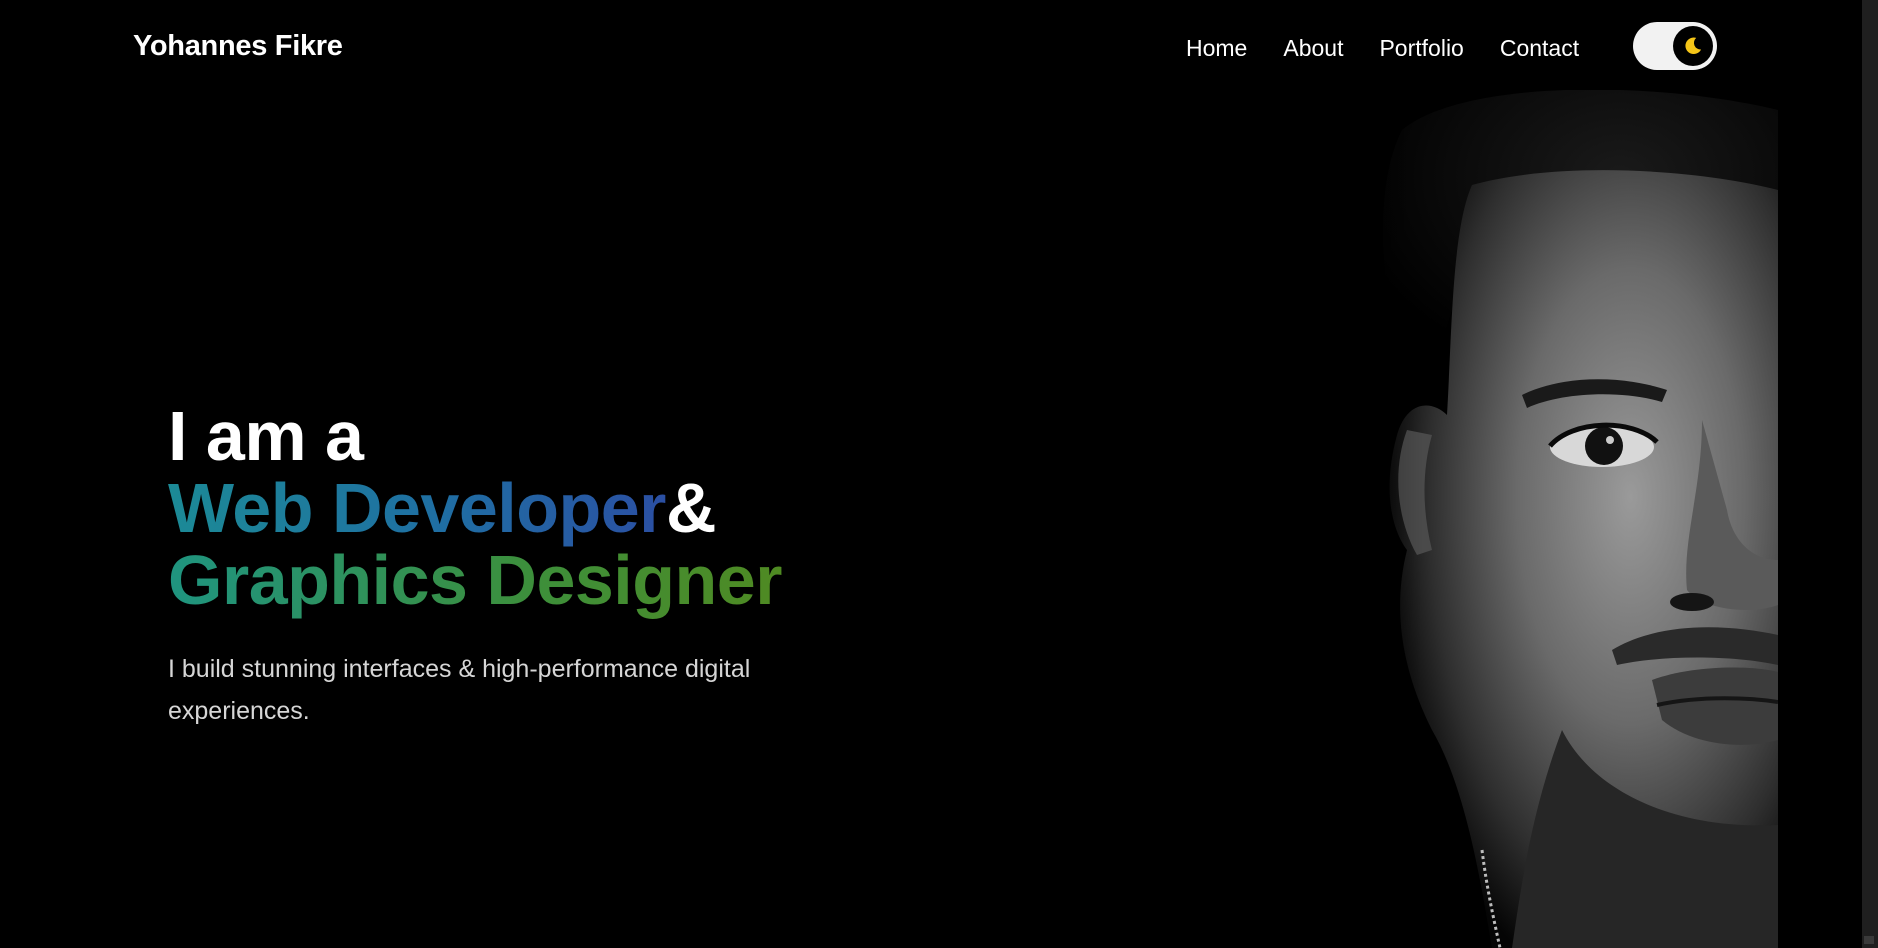 The width and height of the screenshot is (1878, 948). I want to click on main-nav: Home About Portfolio Contact, so click(1382, 48).